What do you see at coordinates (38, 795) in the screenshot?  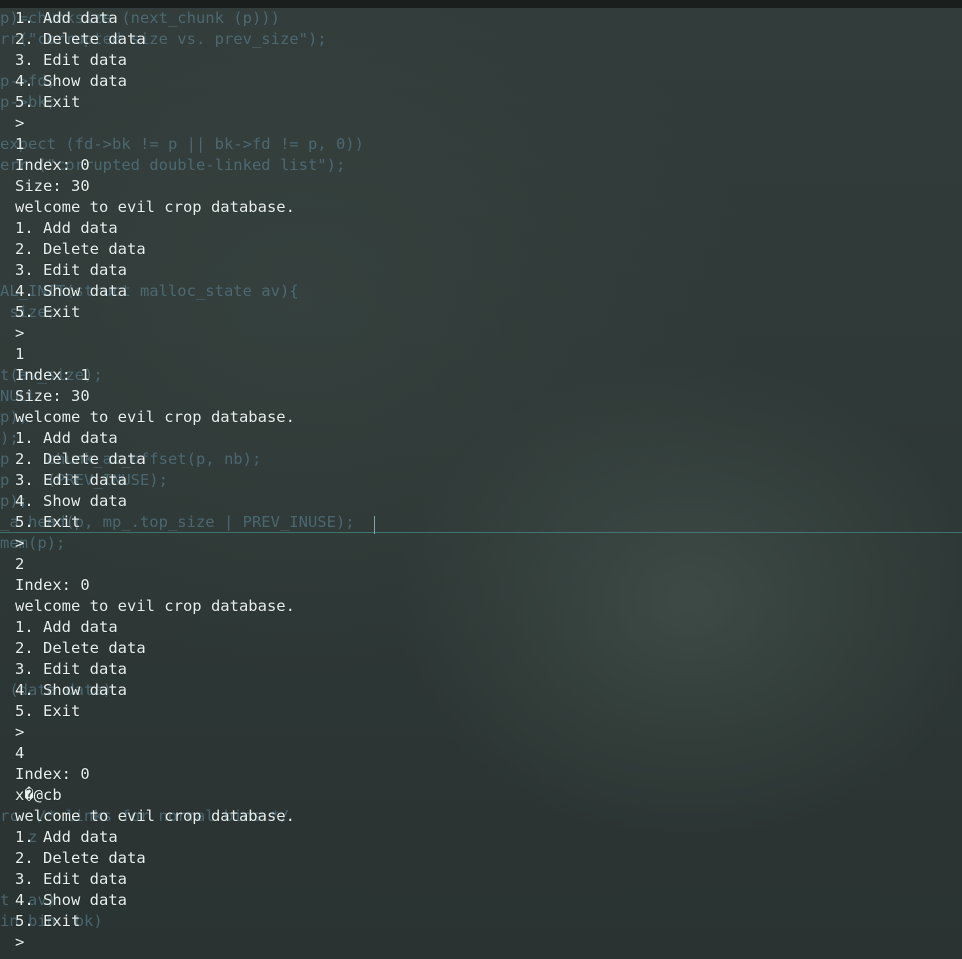 I see `terminal-line: x�@cb` at bounding box center [38, 795].